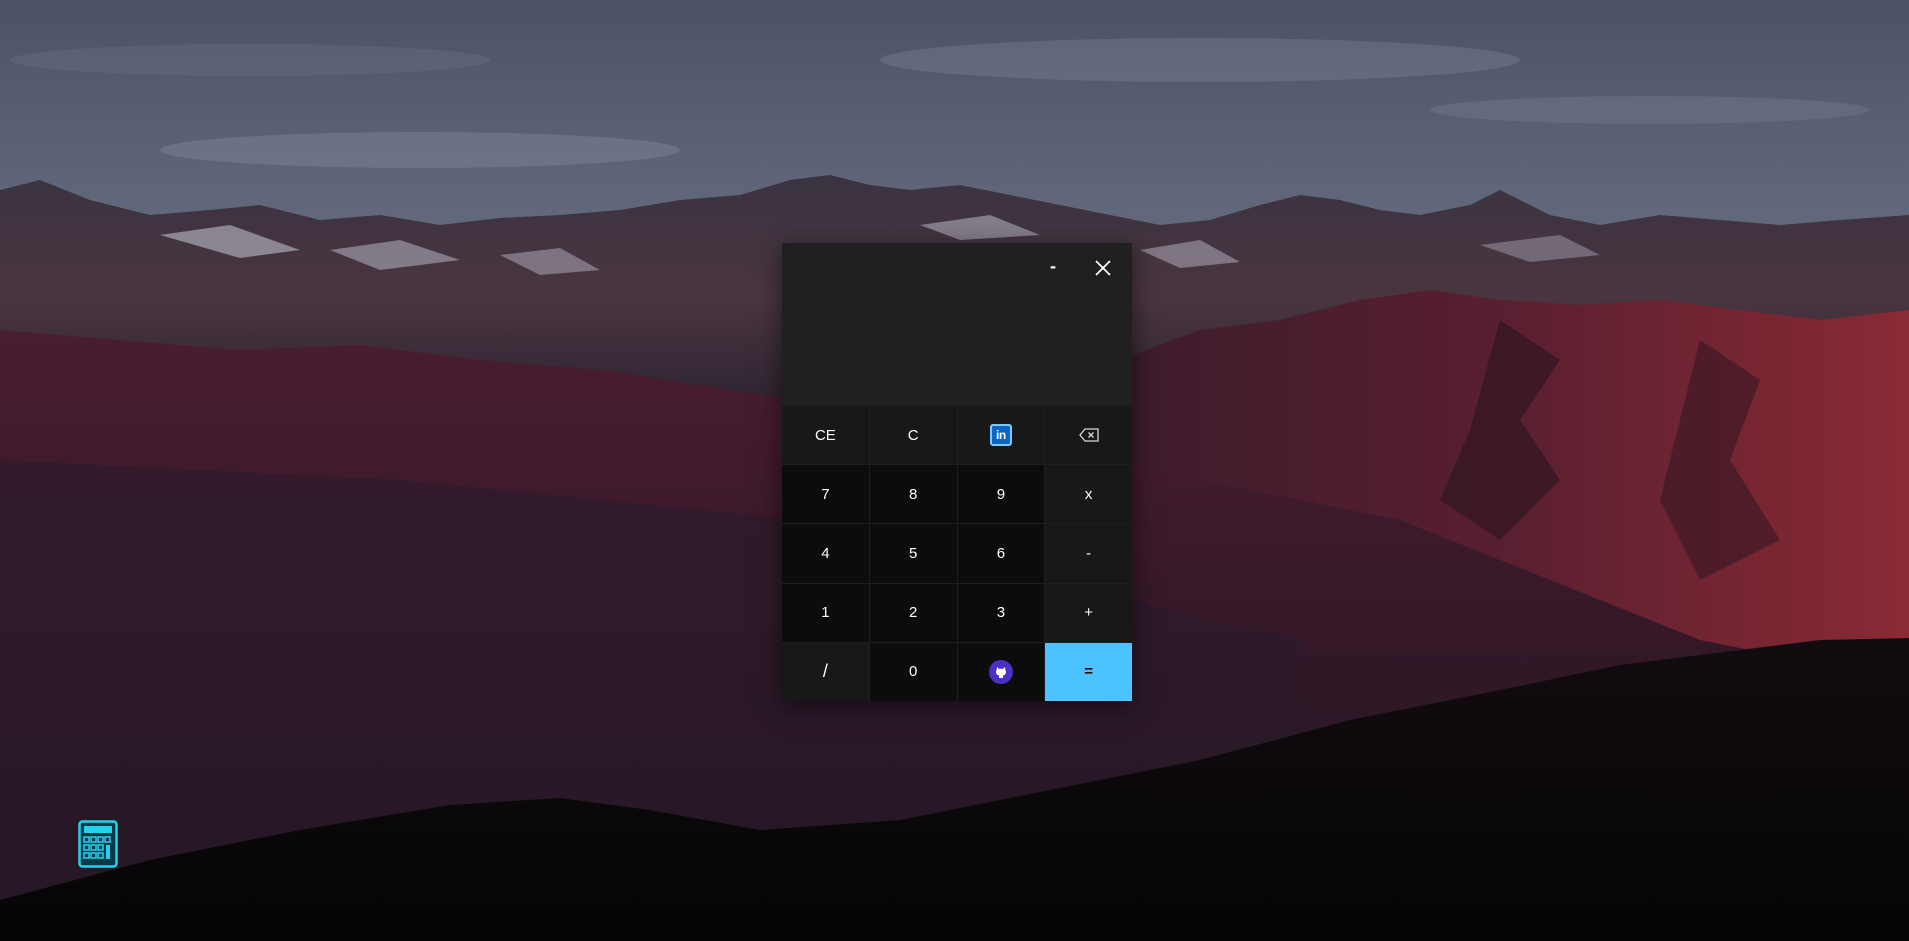  I want to click on key-label: CE, so click(825, 435).